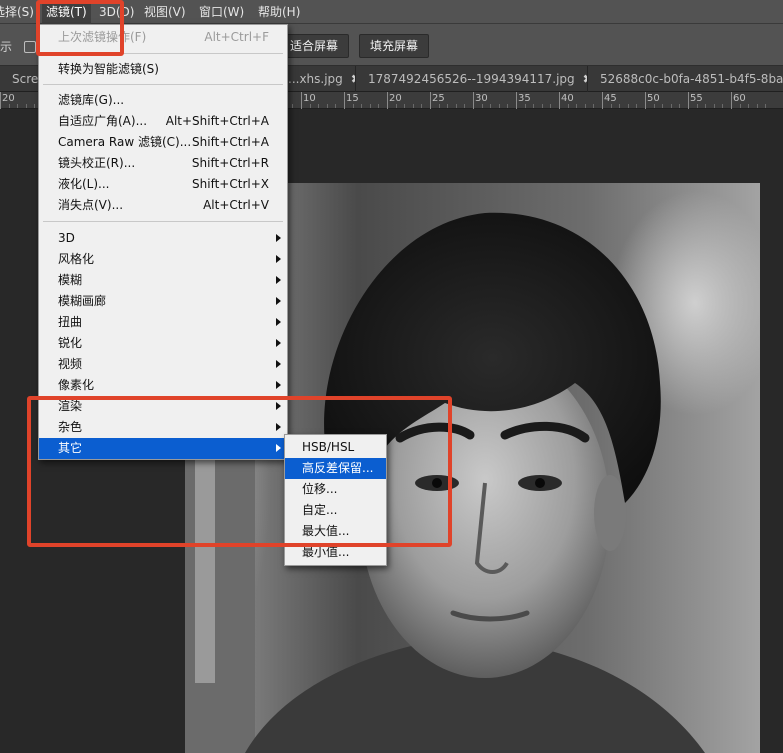 The height and width of the screenshot is (753, 783). Describe the element at coordinates (163, 301) in the screenshot. I see `menu-item-blur-gallery: 模糊画廊` at that location.